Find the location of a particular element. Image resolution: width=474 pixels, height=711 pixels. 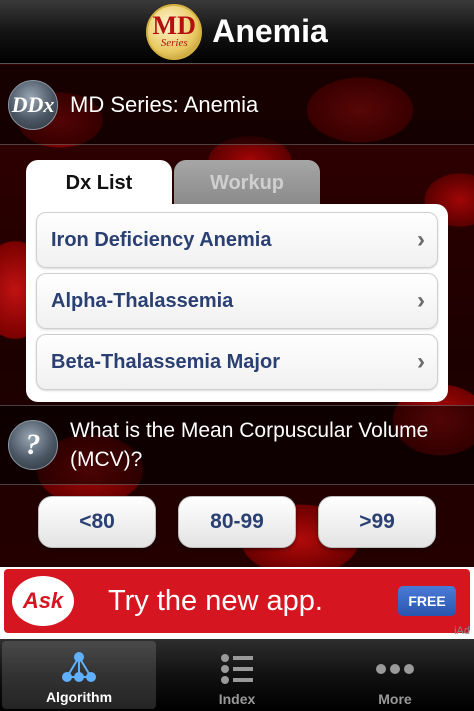

tabbar-label: Algorithm is located at coordinates (79, 697).